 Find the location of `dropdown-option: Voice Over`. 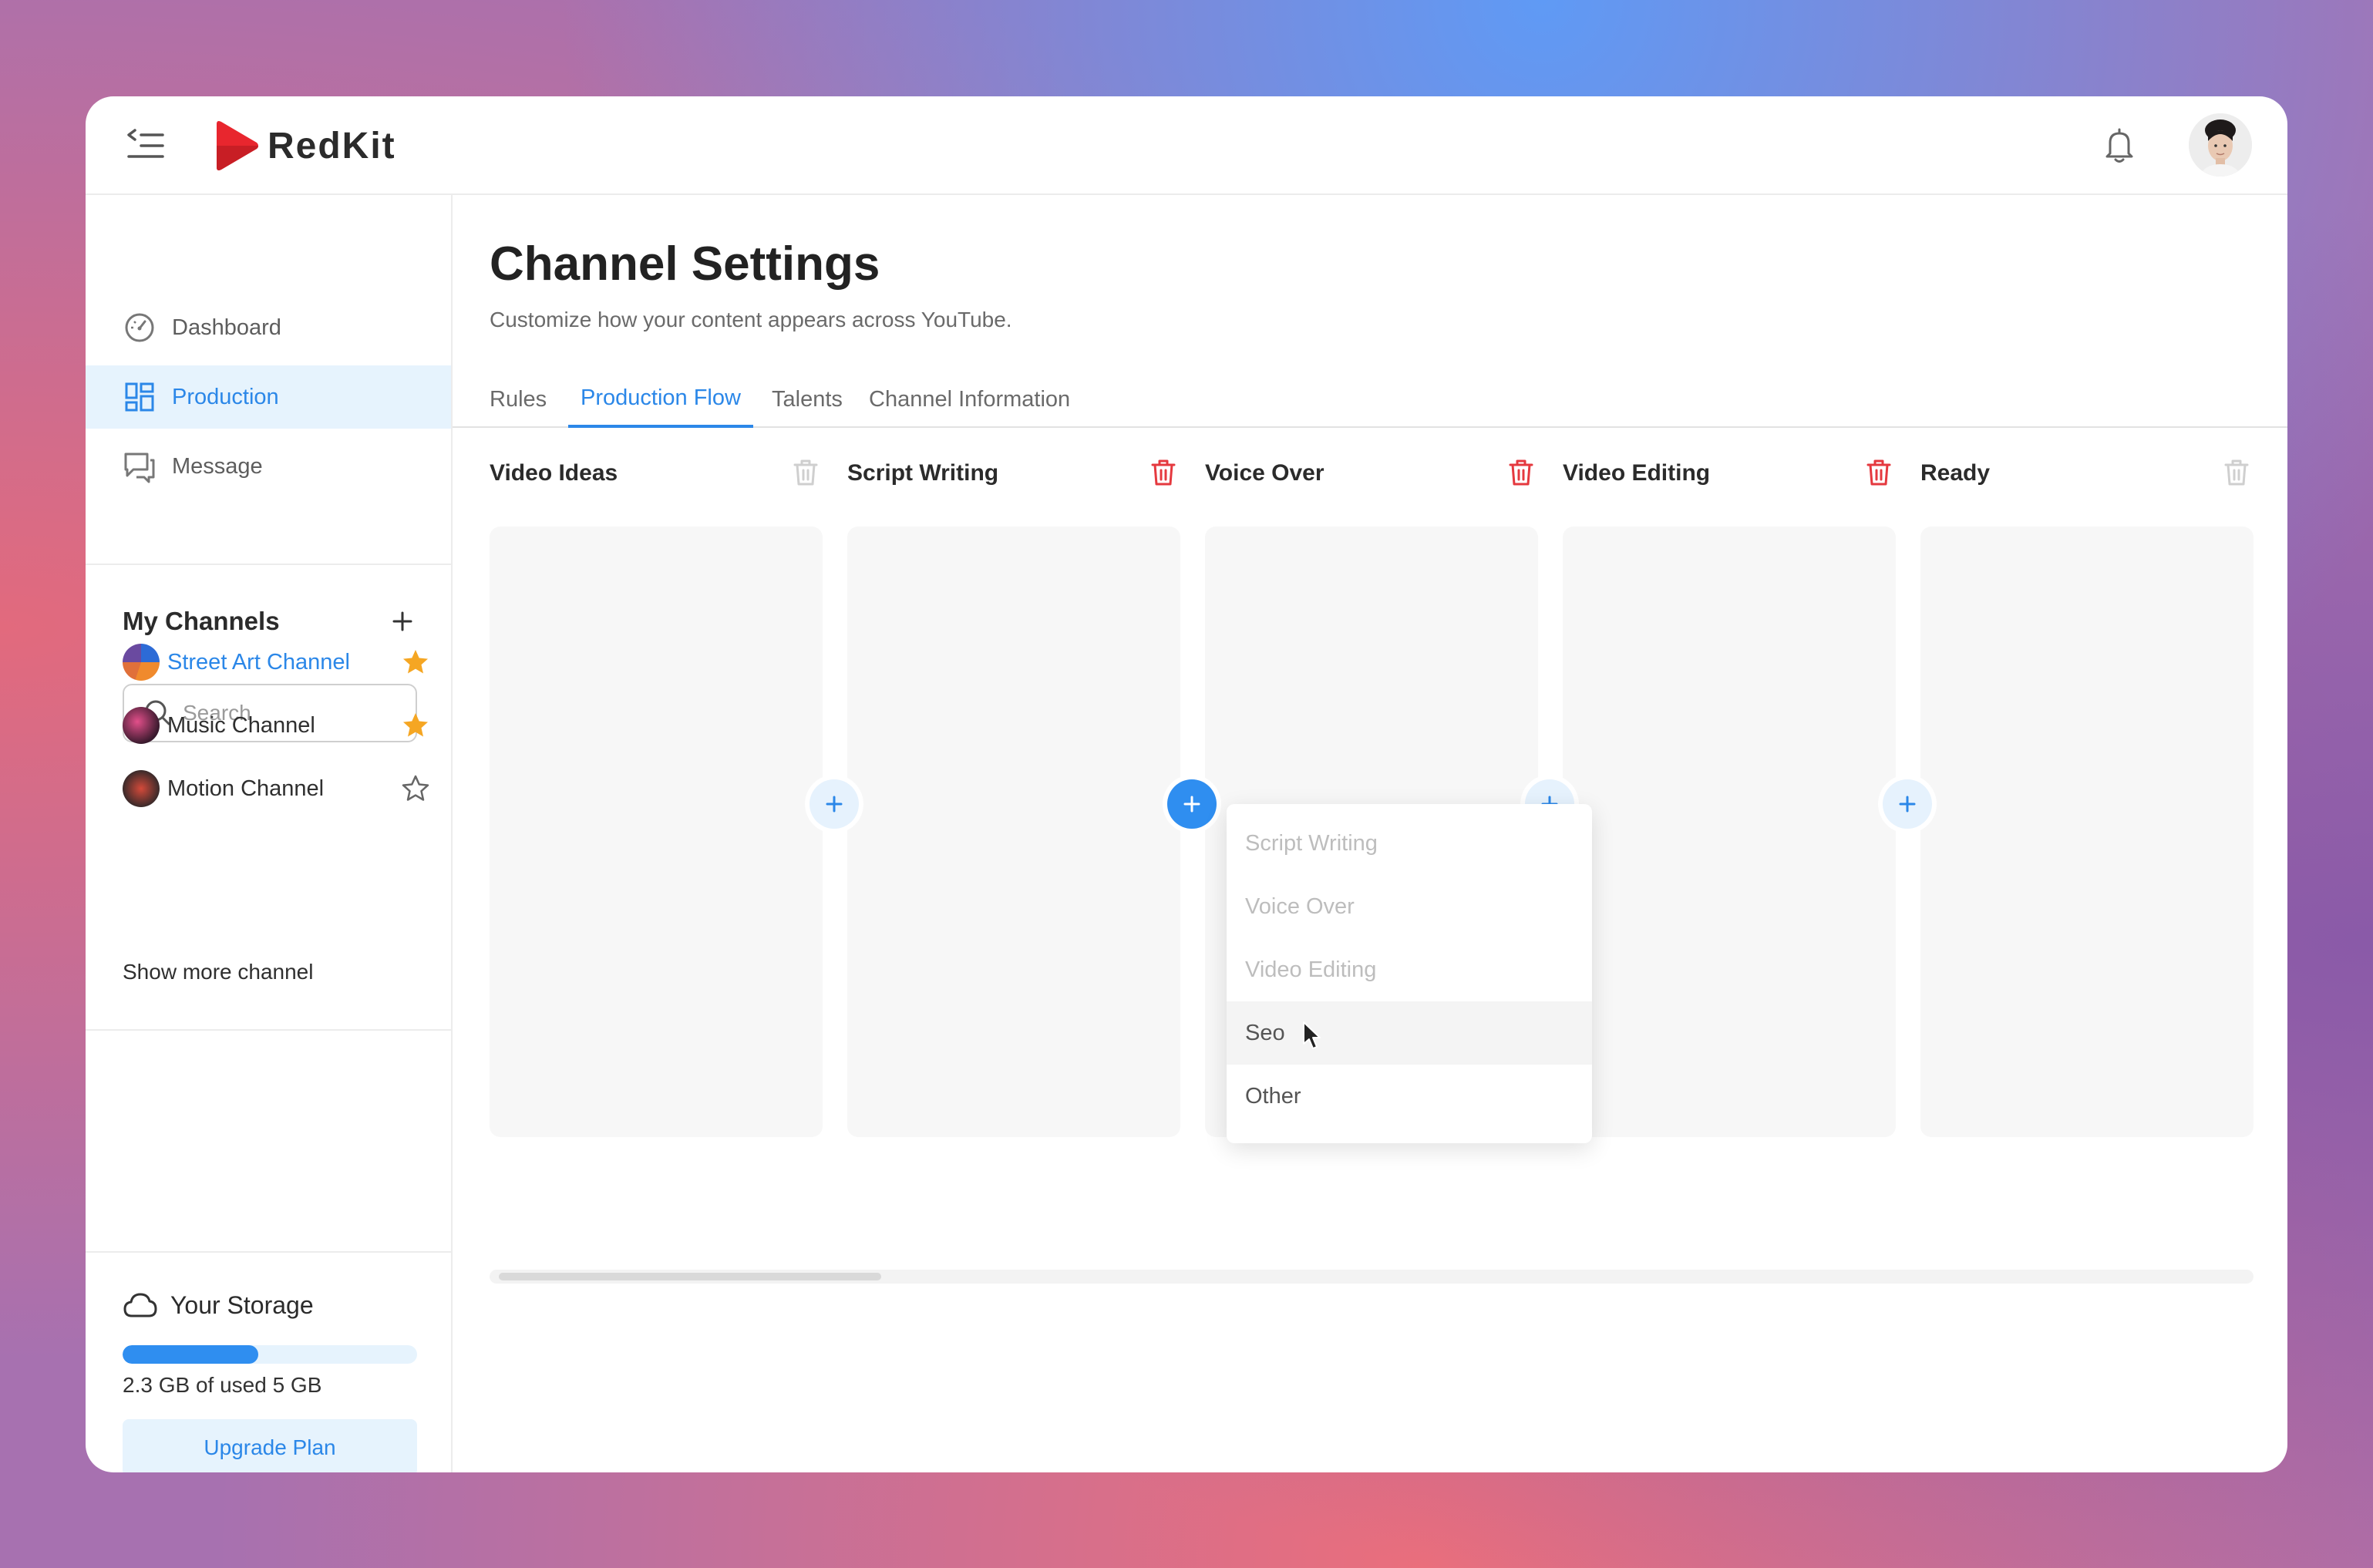

dropdown-option: Voice Over is located at coordinates (1300, 906).